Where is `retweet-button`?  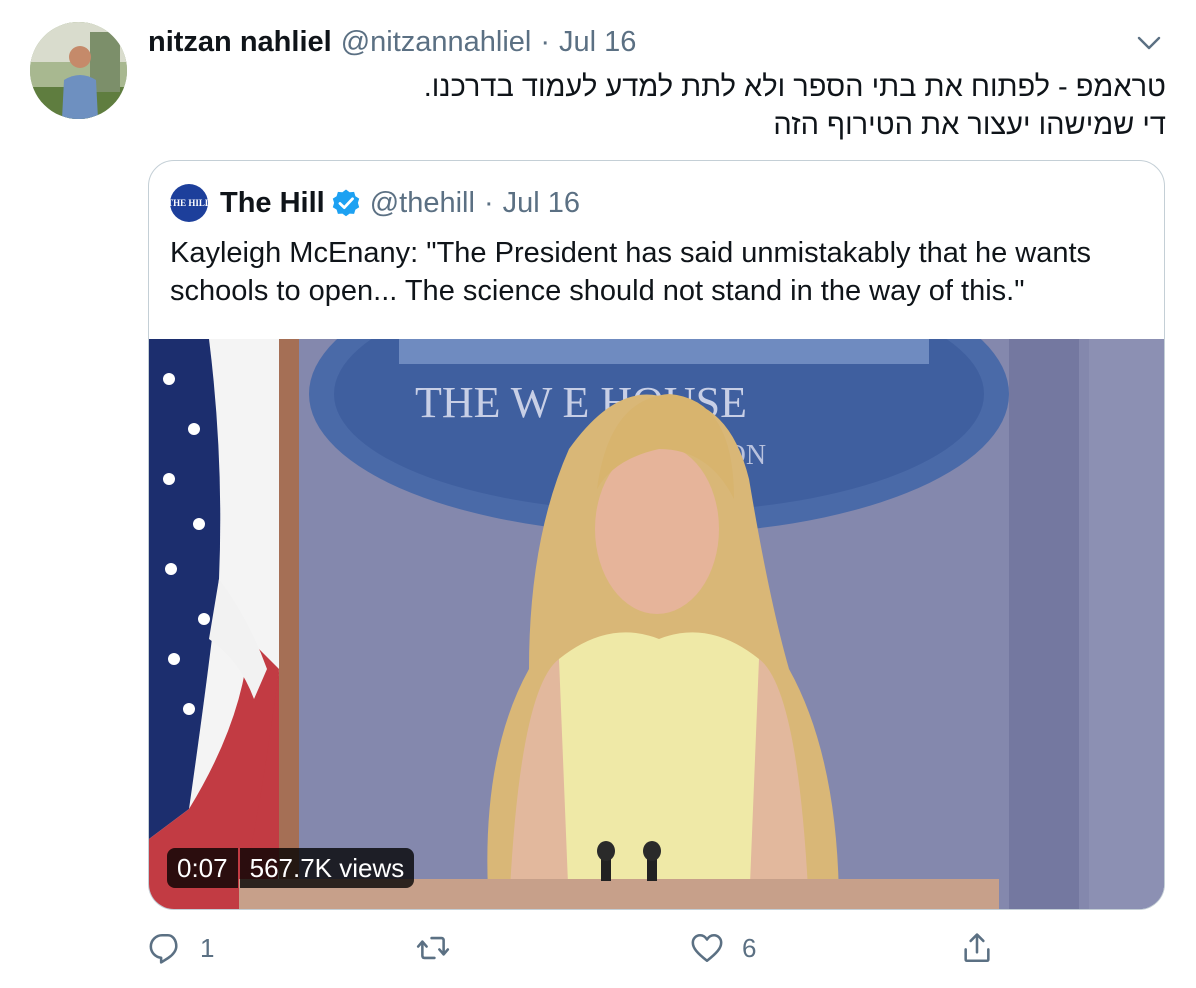 retweet-button is located at coordinates (442, 948).